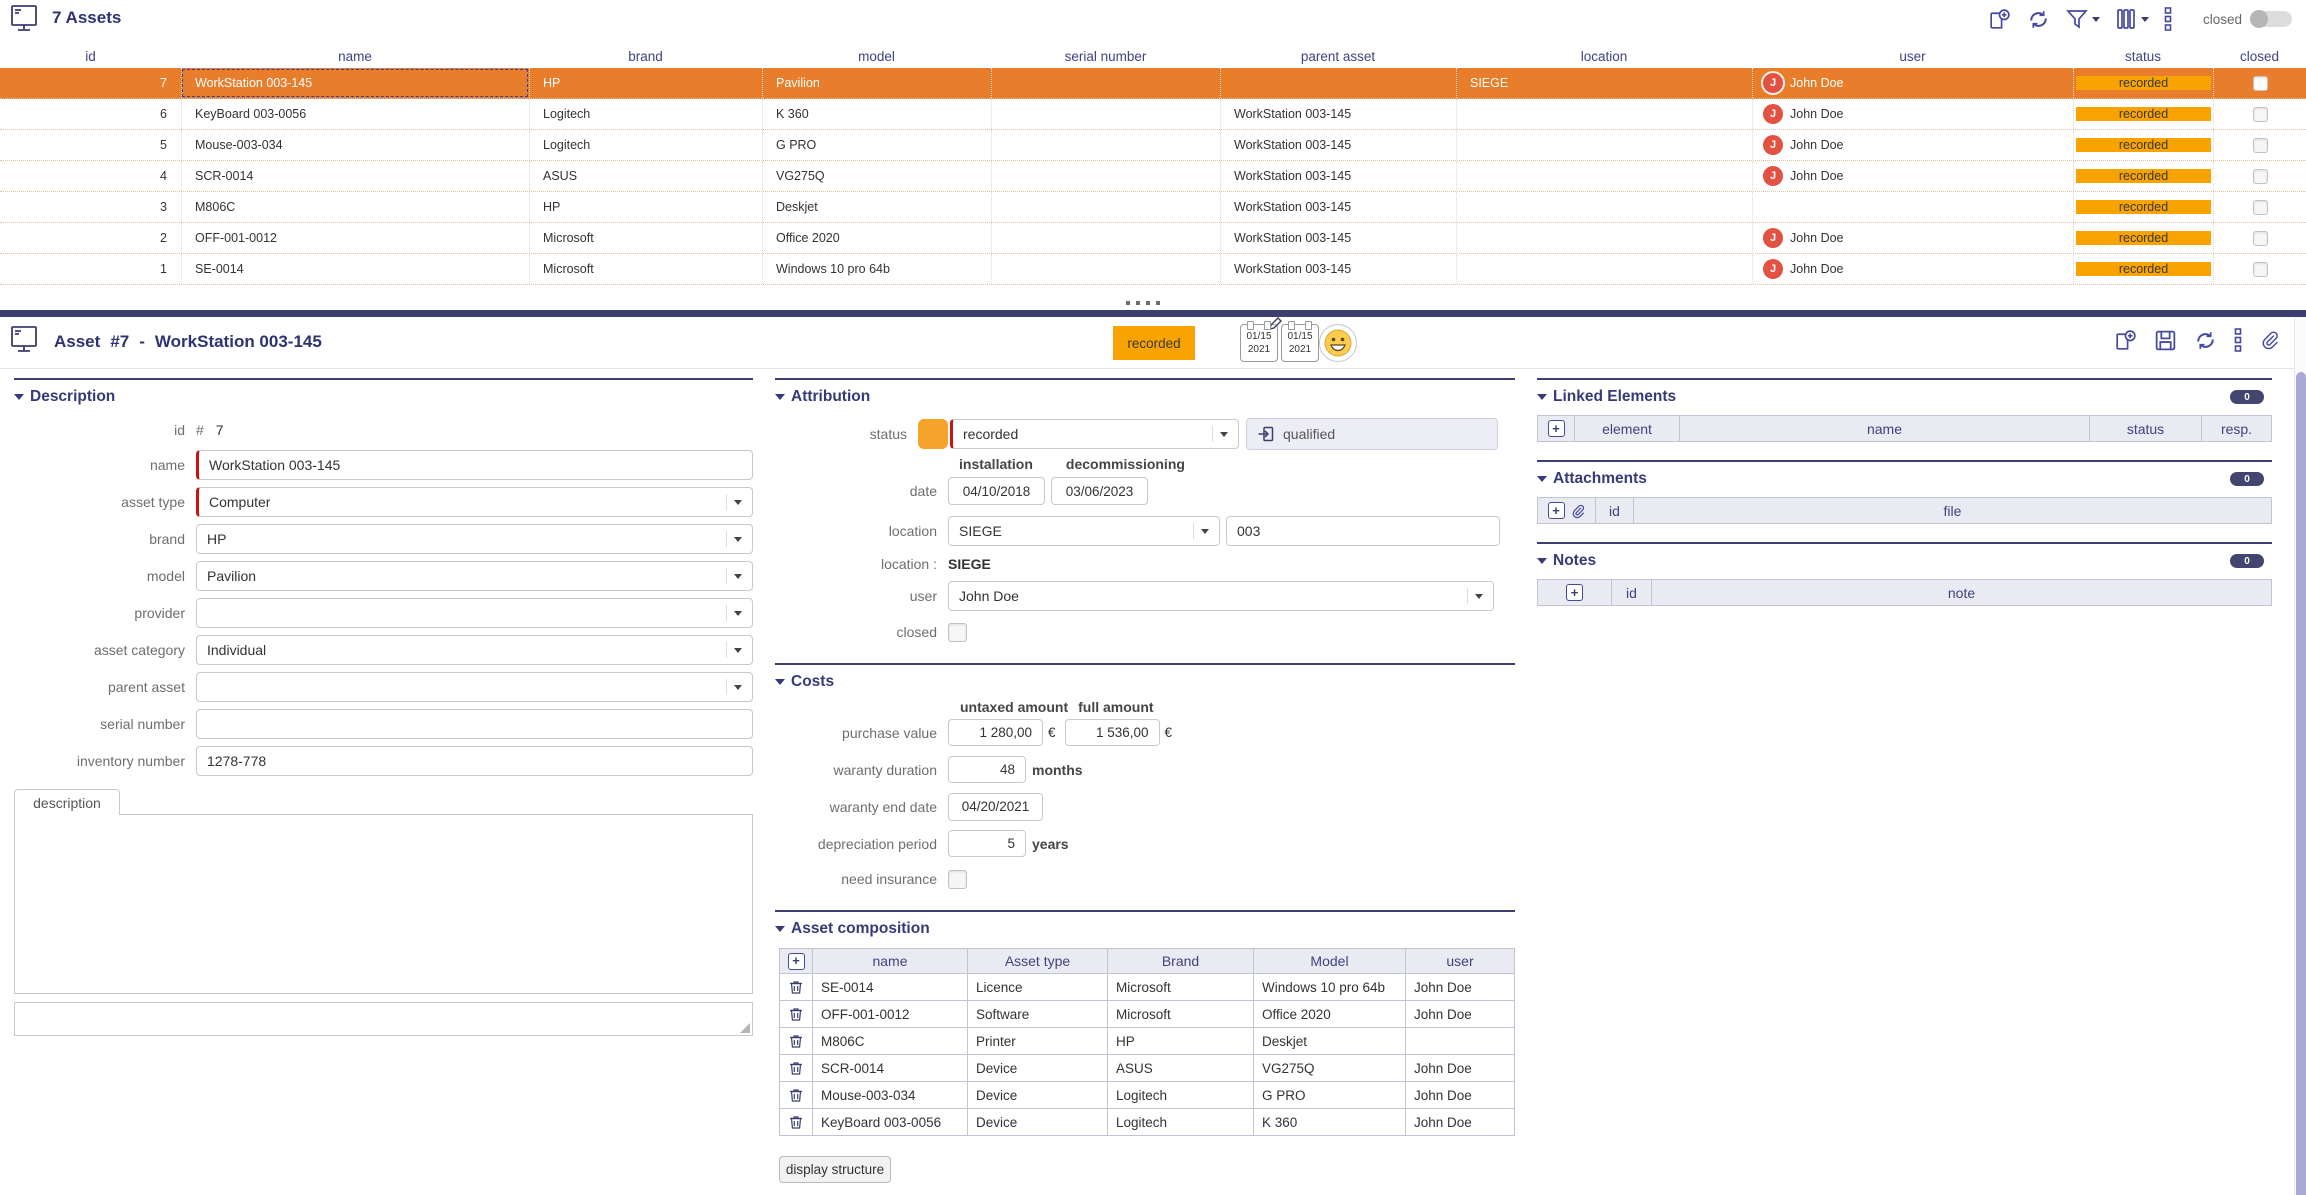  Describe the element at coordinates (2131, 19) in the screenshot. I see `columns-button` at that location.